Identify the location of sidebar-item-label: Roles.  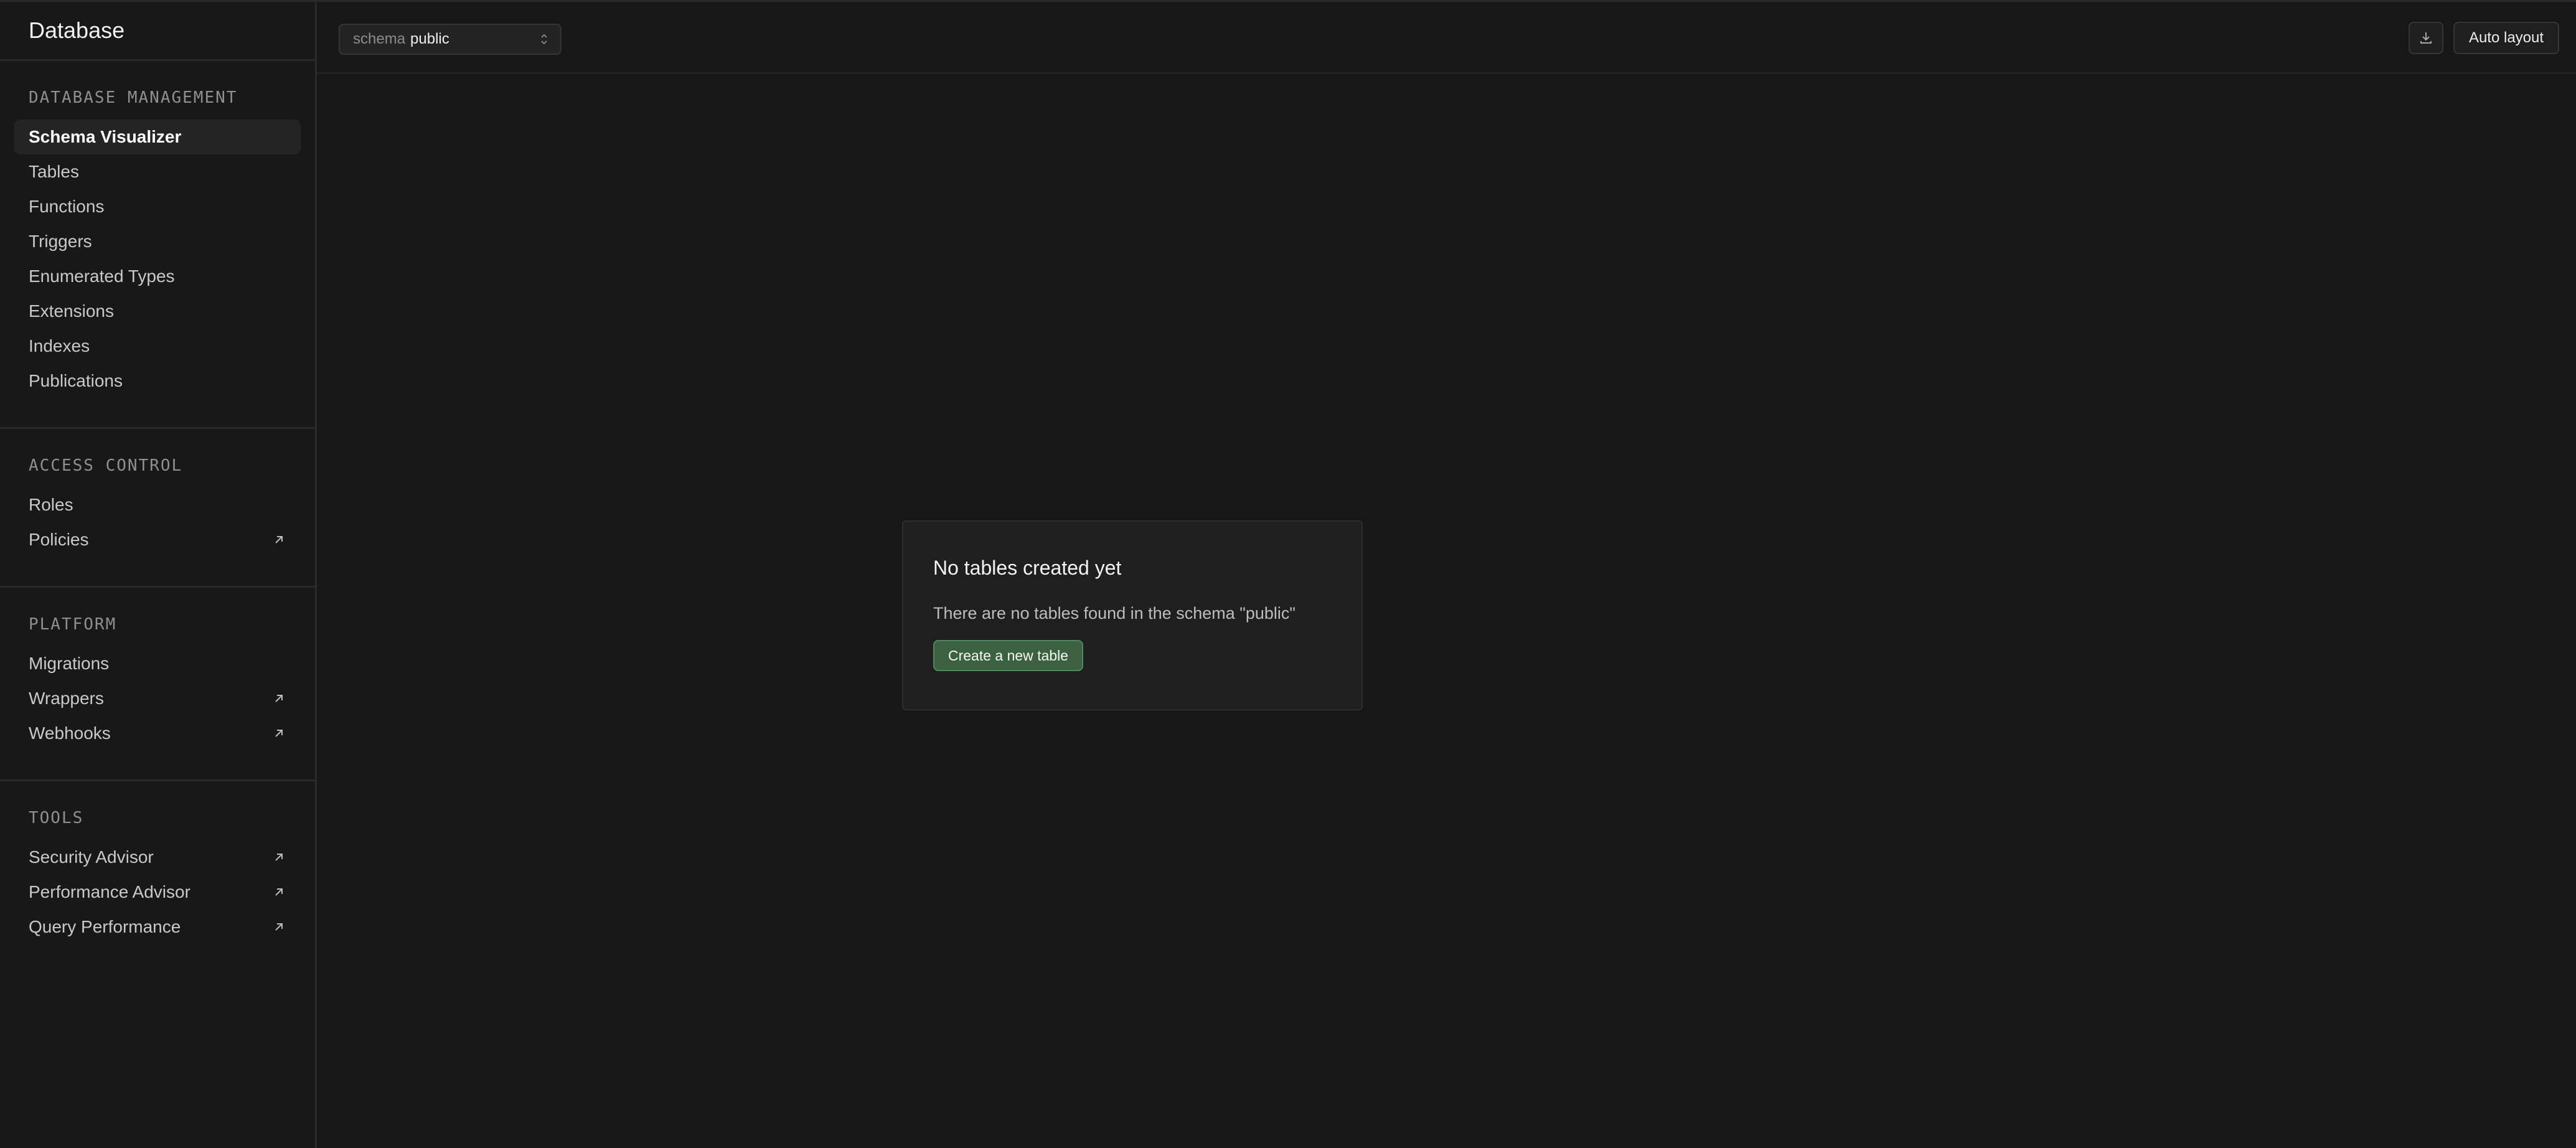
(51, 504).